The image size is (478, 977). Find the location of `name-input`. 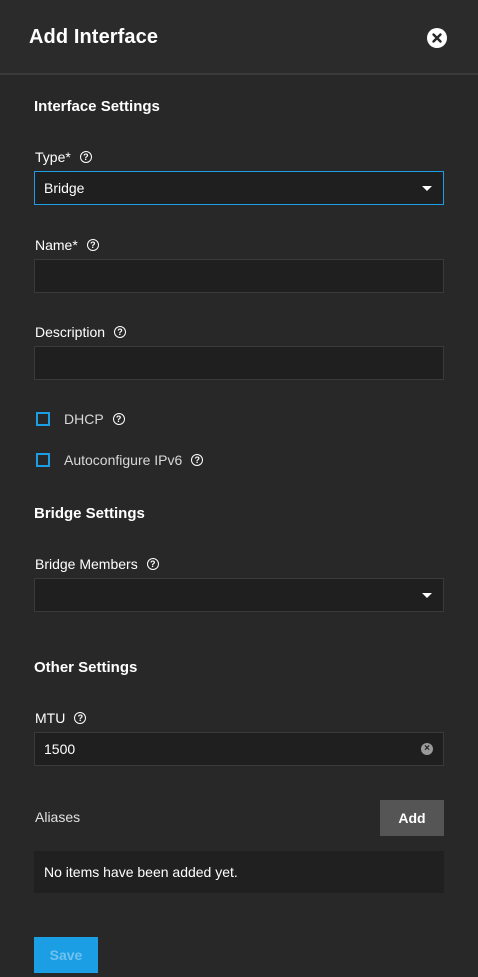

name-input is located at coordinates (239, 276).